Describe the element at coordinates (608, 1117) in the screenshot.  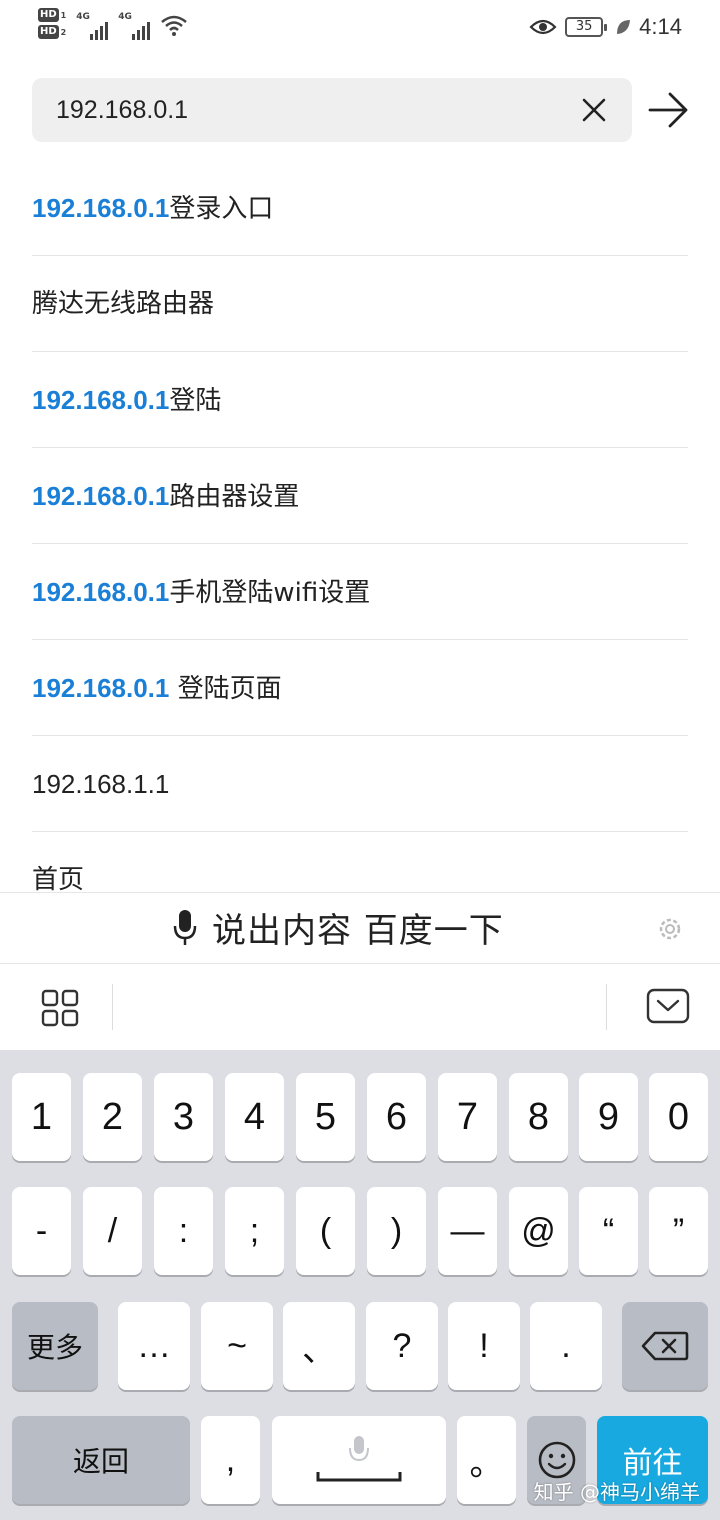
I see `key-9: 9` at that location.